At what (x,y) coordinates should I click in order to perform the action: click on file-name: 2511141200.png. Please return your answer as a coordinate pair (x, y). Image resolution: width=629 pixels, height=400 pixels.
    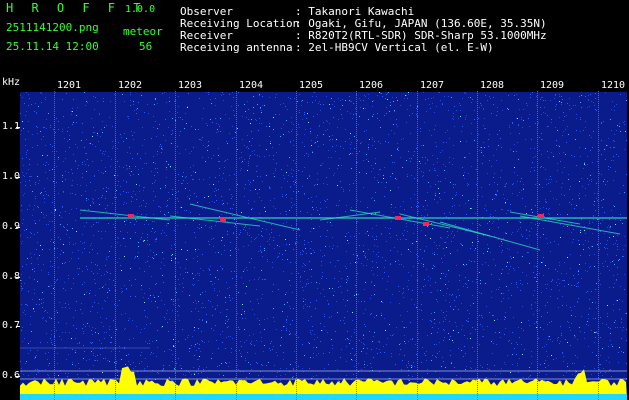
    Looking at the image, I should click on (52, 27).